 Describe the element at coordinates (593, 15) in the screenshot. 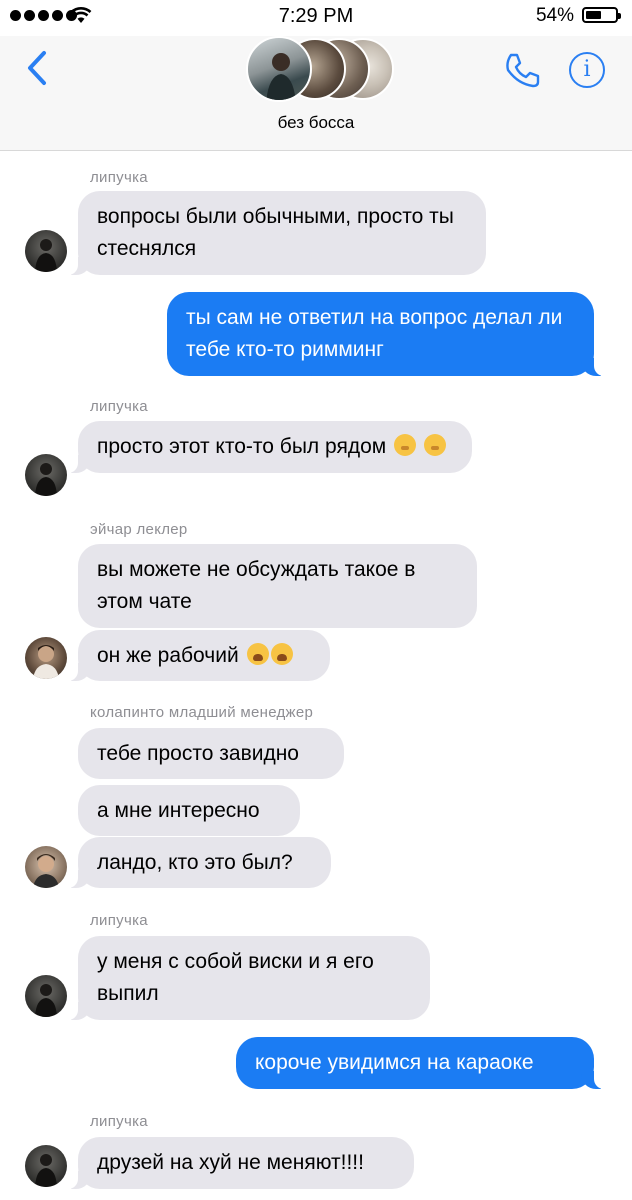

I see `battery-level-fill` at that location.